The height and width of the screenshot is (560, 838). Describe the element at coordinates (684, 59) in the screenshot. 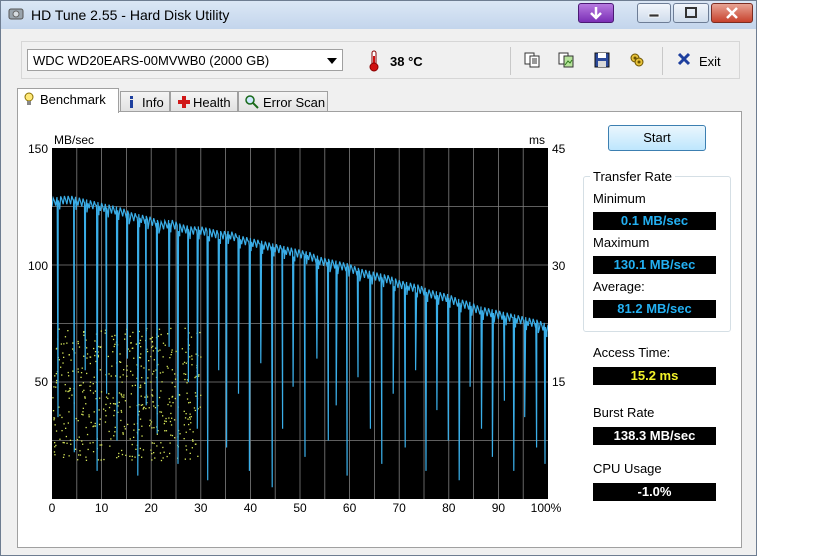

I see `exit-icon` at that location.